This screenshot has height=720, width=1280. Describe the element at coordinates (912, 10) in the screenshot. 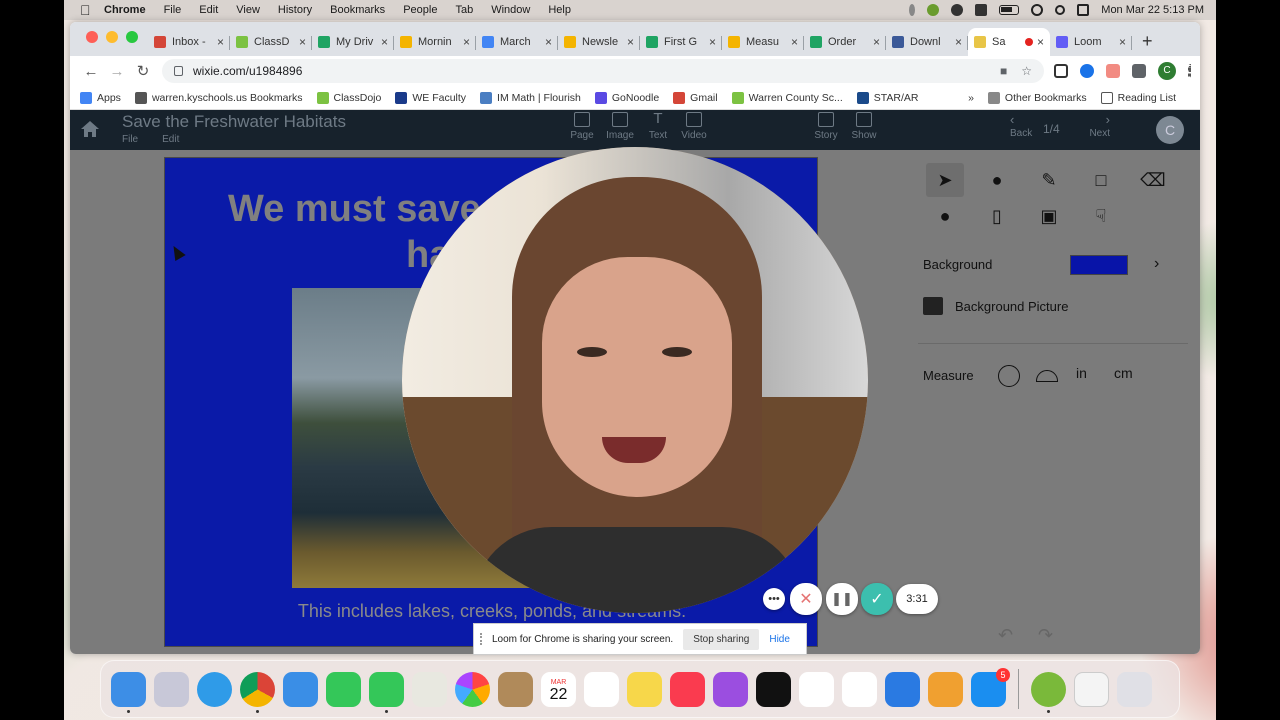

I see `microphone-status-icon` at that location.